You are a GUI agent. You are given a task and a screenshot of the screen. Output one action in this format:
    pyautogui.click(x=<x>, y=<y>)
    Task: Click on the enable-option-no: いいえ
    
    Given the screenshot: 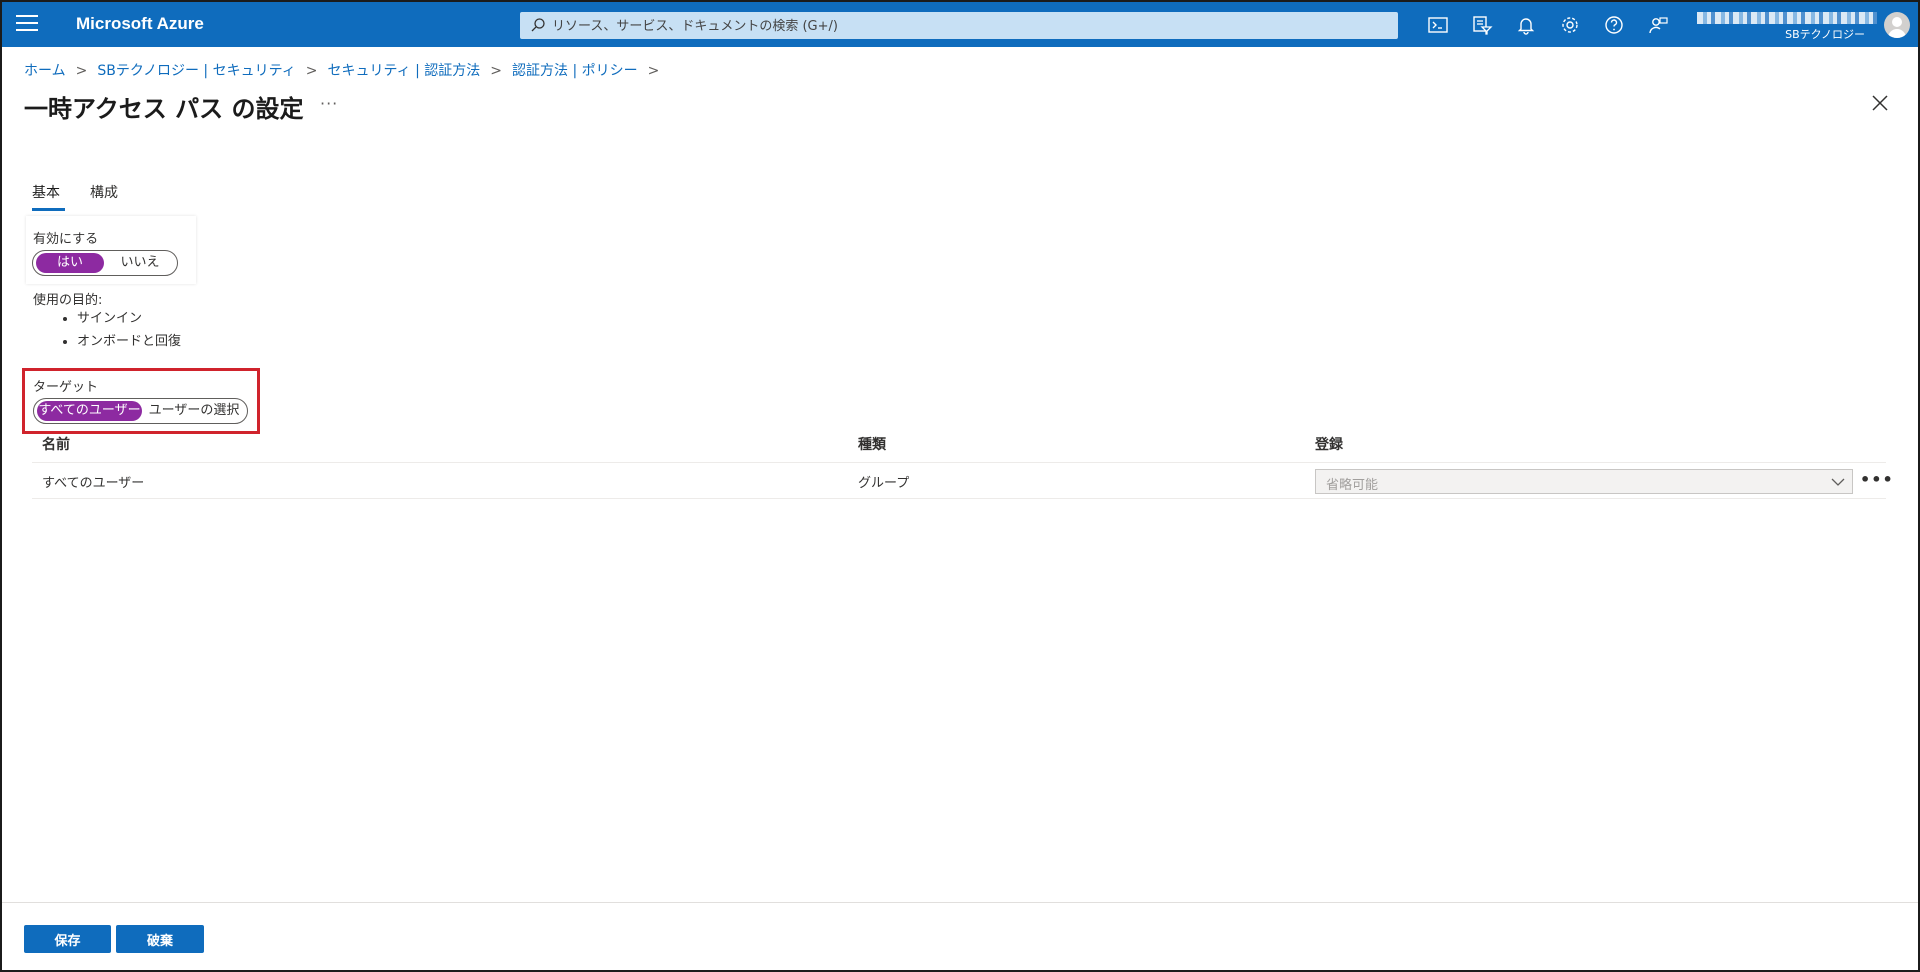 What is the action you would take?
    pyautogui.click(x=140, y=263)
    